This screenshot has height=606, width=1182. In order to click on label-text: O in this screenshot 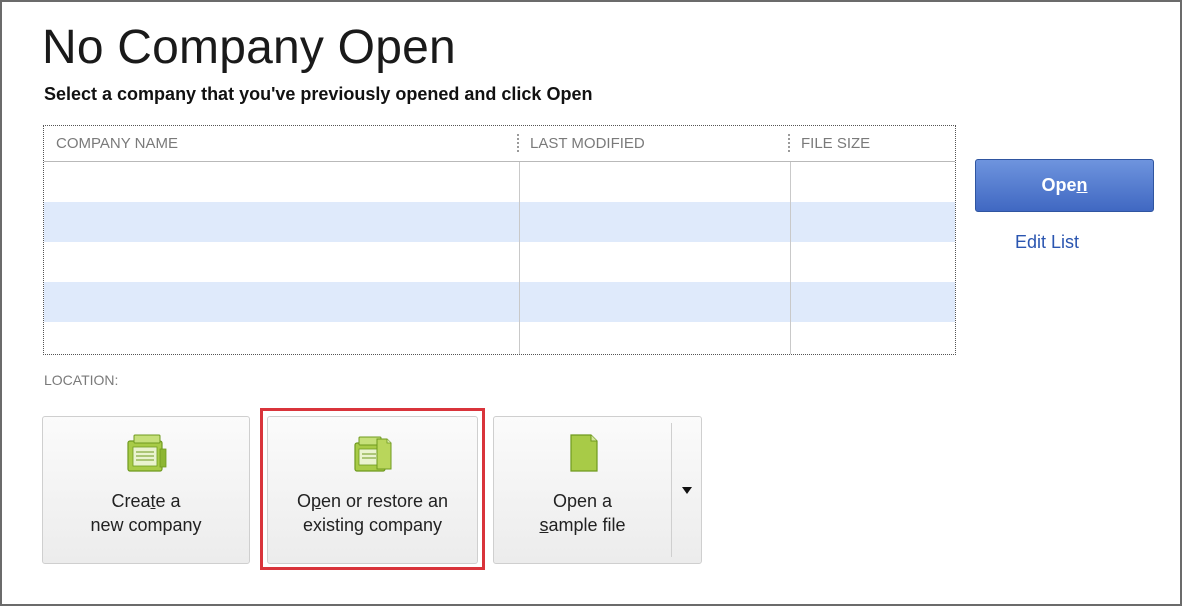, I will do `click(303, 501)`.